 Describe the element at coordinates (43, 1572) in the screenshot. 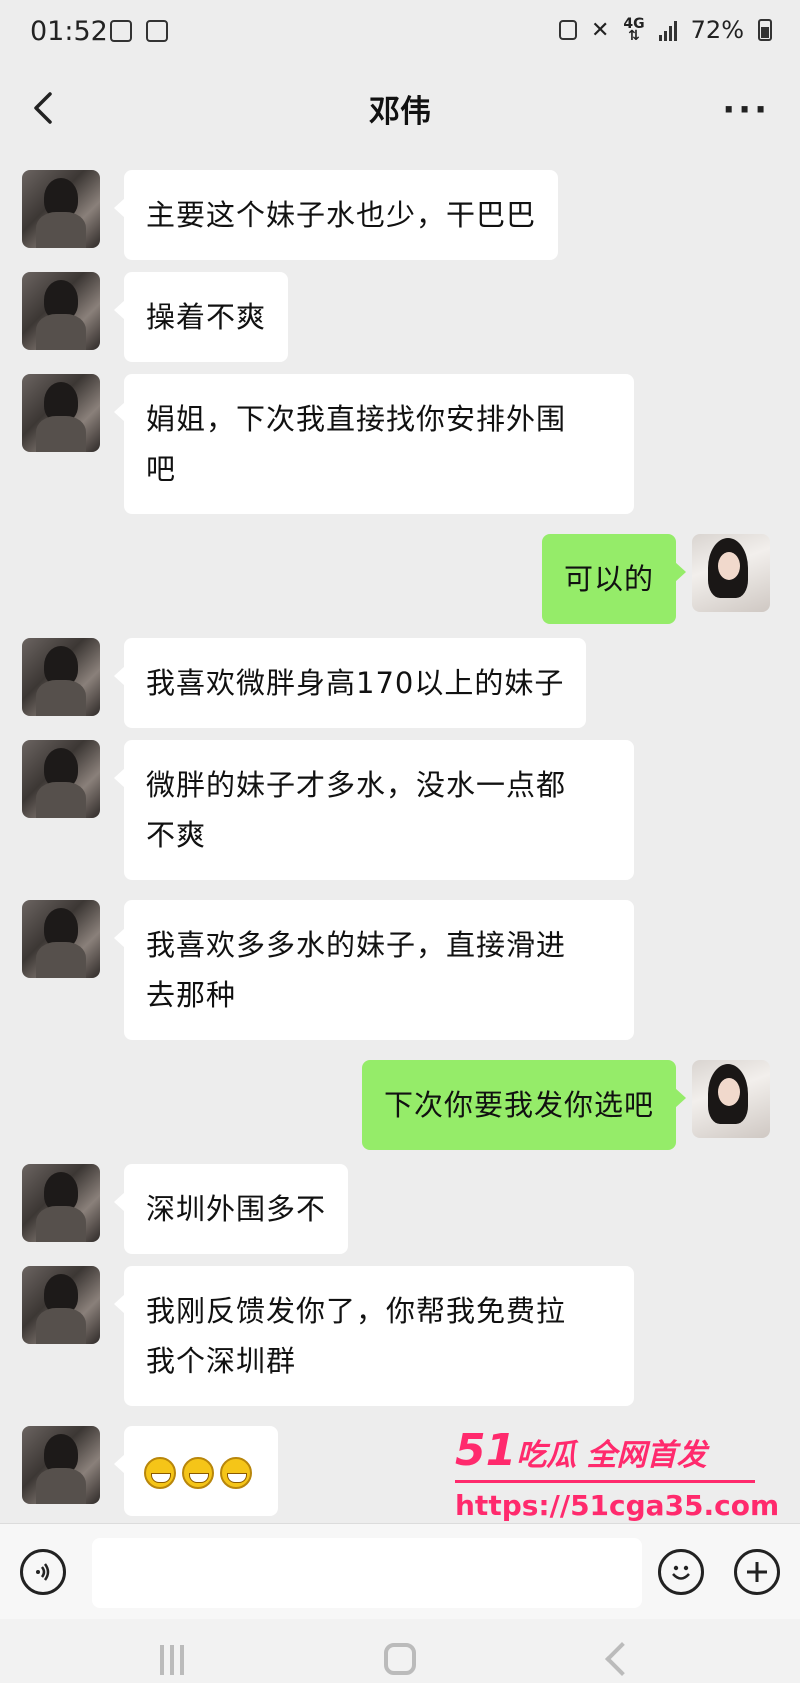

I see `voice-input-icon` at that location.